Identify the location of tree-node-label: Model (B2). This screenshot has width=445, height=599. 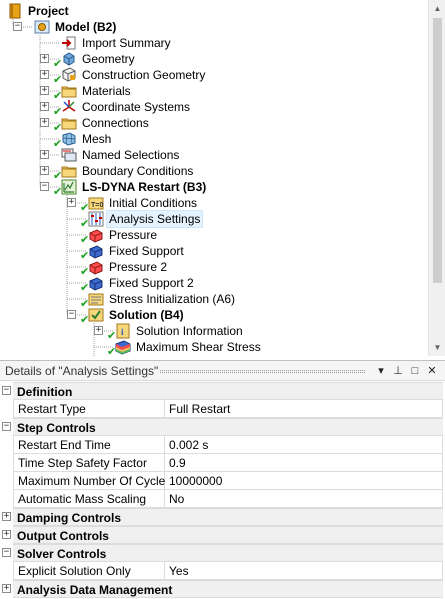
(85, 27).